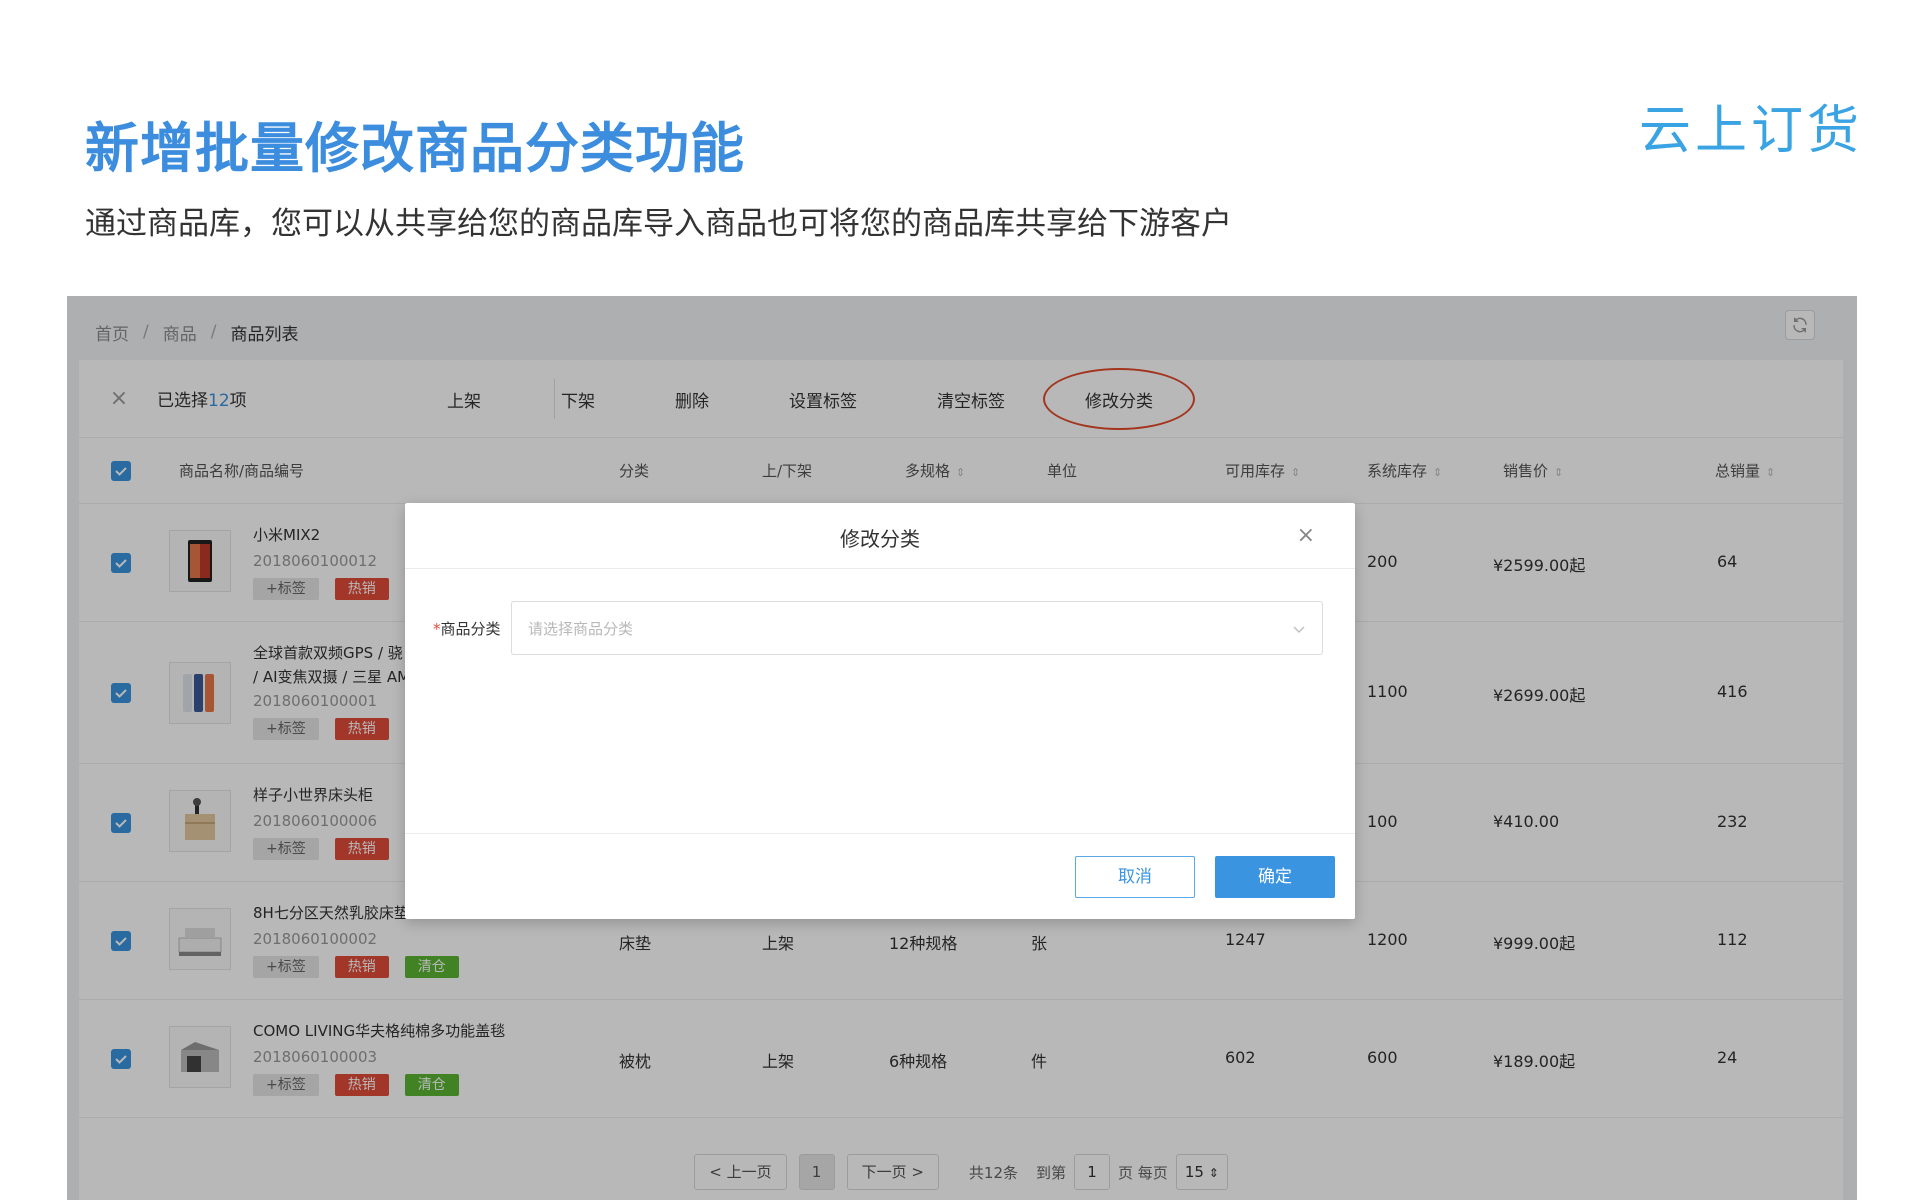 This screenshot has width=1920, height=1200. Describe the element at coordinates (917, 628) in the screenshot. I see `category-select: 请选择商品分类` at that location.